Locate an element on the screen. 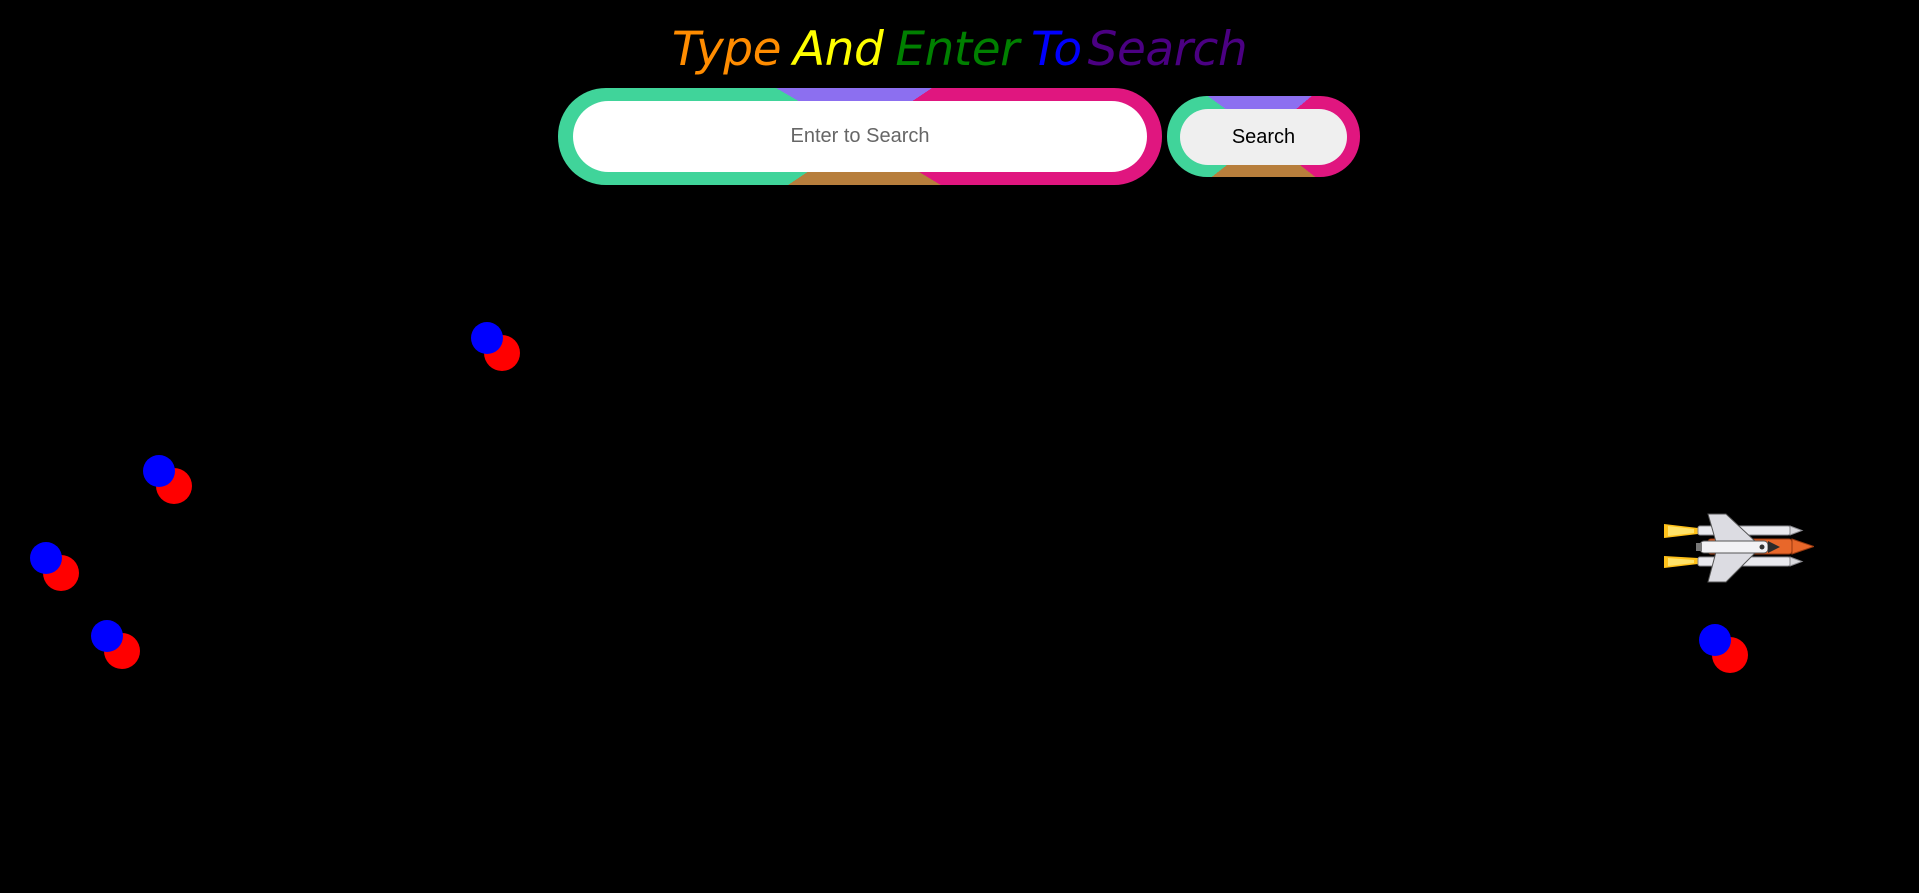 The image size is (1919, 893). title-word-type: Type is located at coordinates (726, 49).